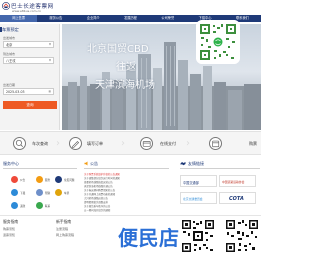 The width and height of the screenshot is (320, 257). I want to click on step-ticket-label: 购票, so click(253, 143).